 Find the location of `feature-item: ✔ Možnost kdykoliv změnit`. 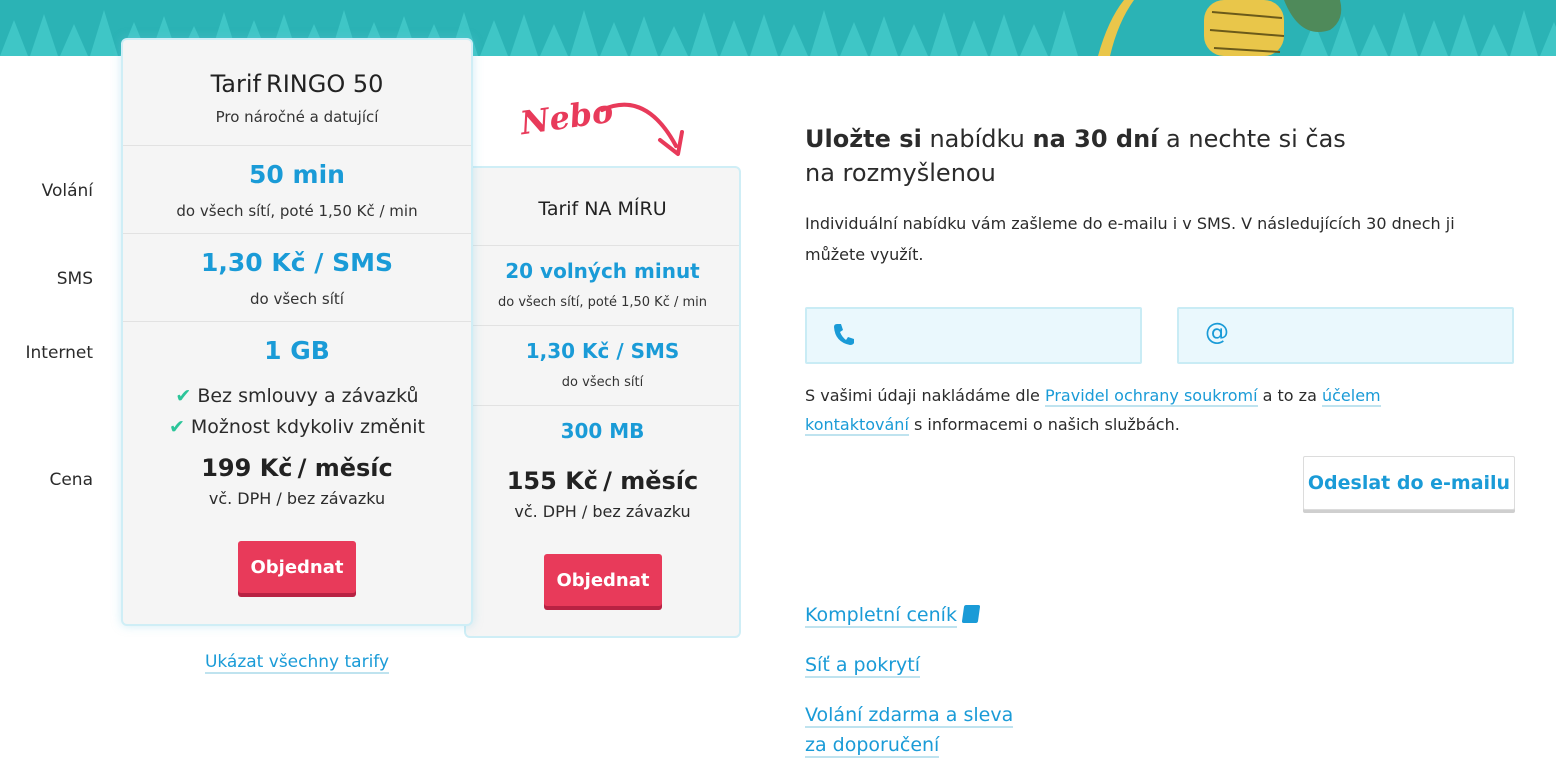

feature-item: ✔ Možnost kdykoliv změnit is located at coordinates (297, 427).